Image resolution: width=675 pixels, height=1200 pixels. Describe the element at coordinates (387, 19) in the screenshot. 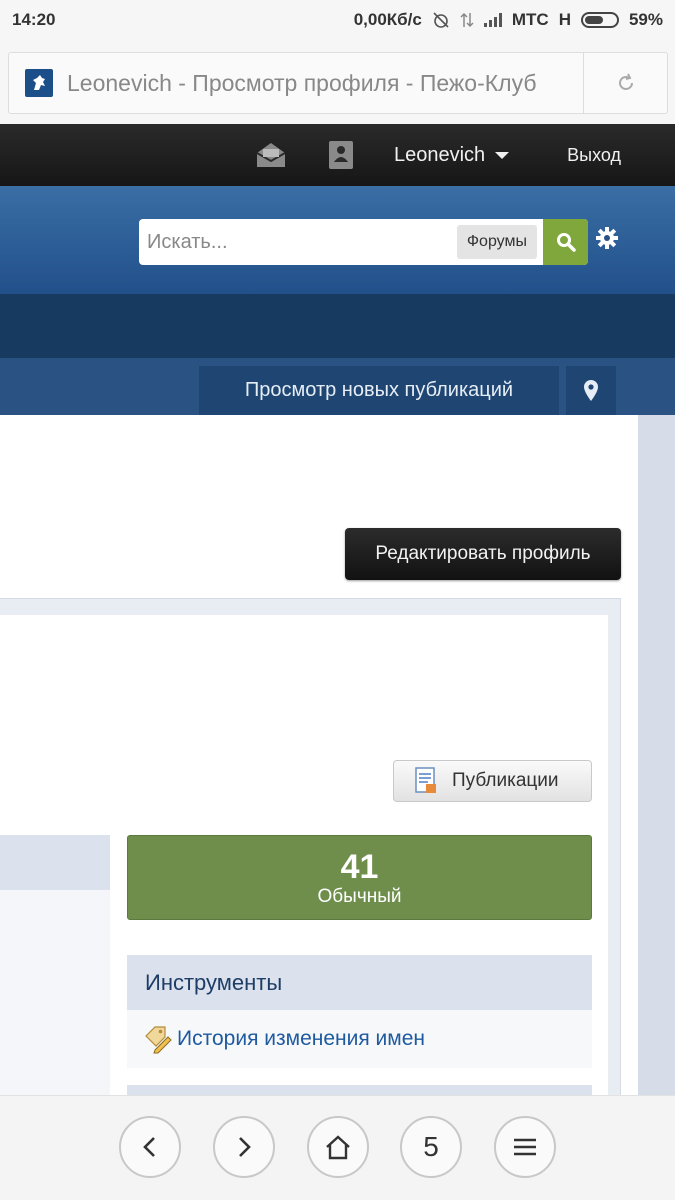

I see `network-speed: 0,00Кб/с` at that location.